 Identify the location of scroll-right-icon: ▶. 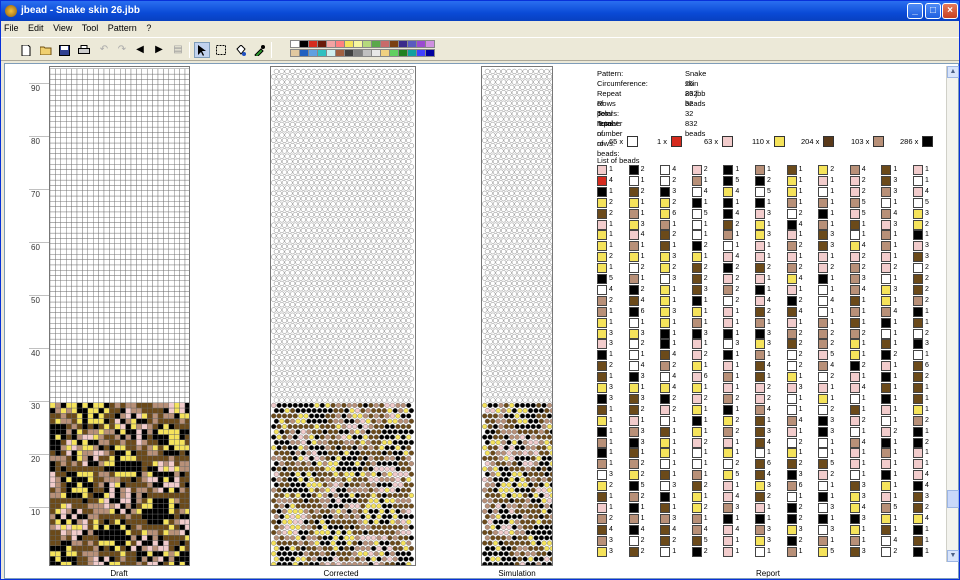
(159, 50).